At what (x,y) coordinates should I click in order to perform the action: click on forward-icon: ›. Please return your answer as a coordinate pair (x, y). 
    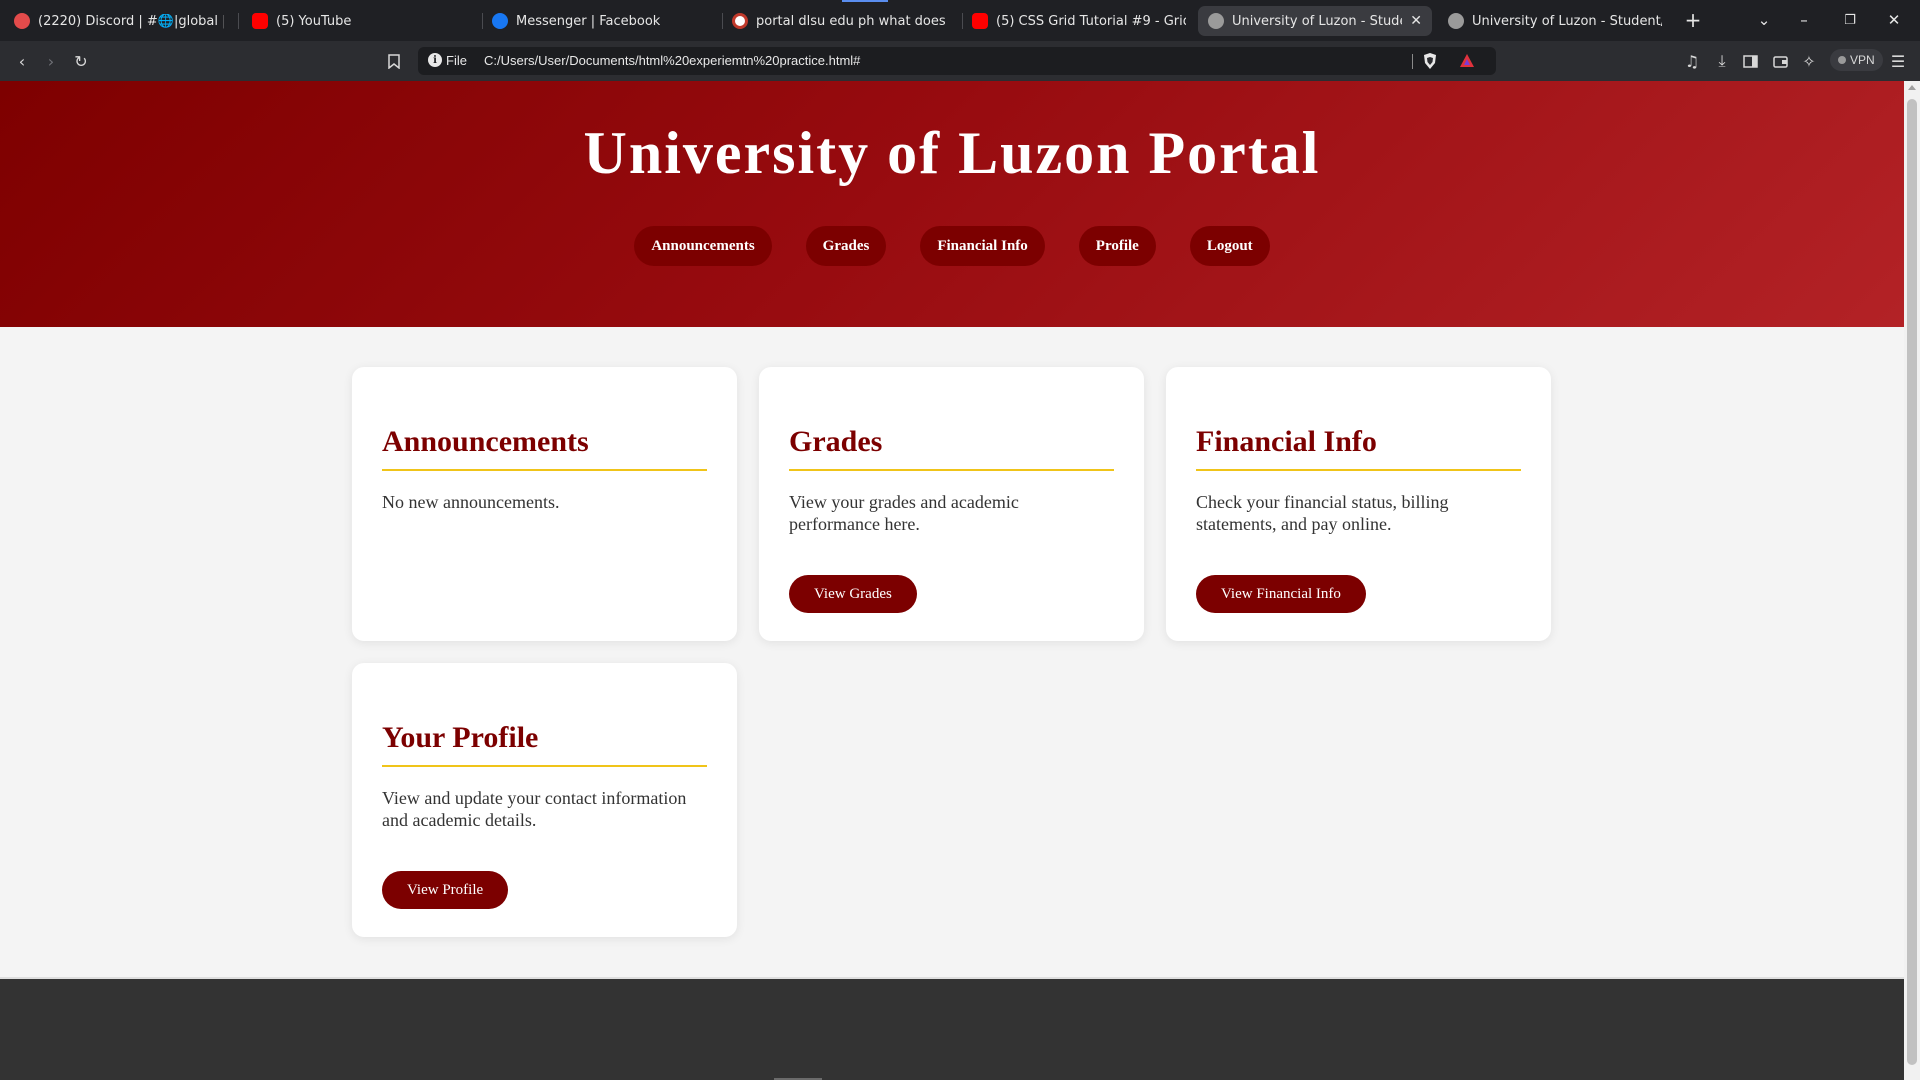
    Looking at the image, I should click on (51, 61).